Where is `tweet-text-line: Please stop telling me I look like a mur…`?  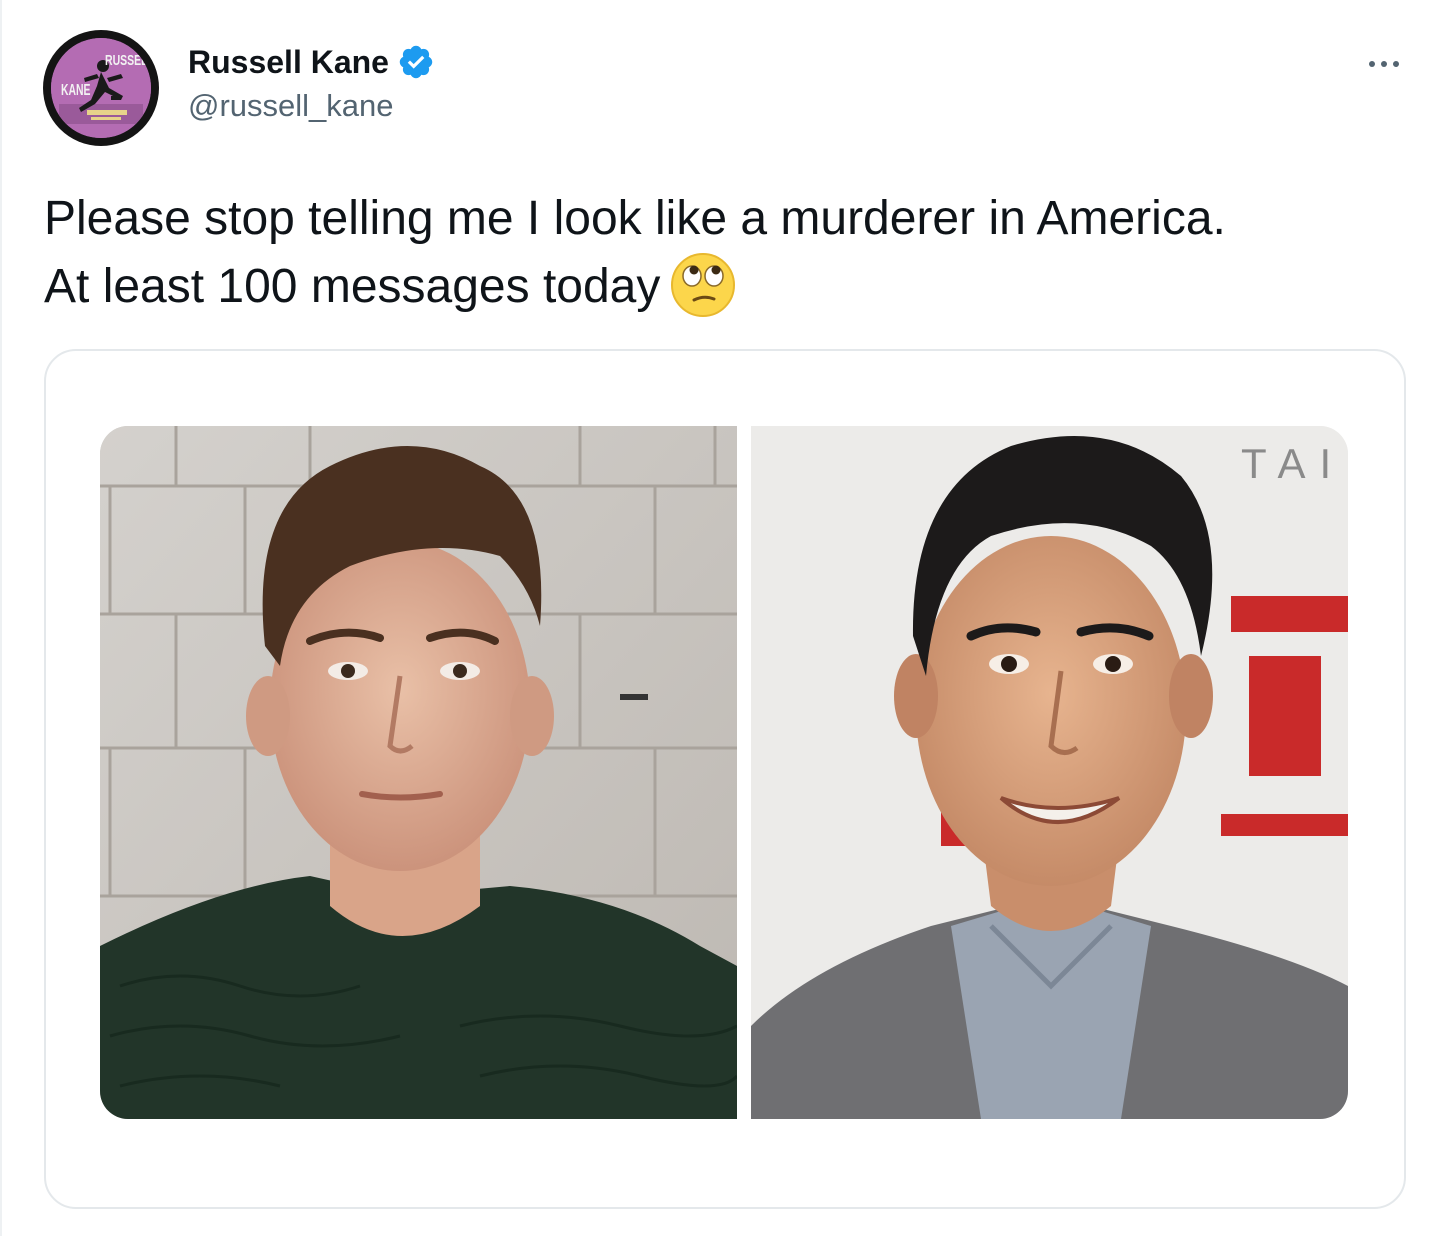
tweet-text-line: Please stop telling me I look like a mur… is located at coordinates (635, 218).